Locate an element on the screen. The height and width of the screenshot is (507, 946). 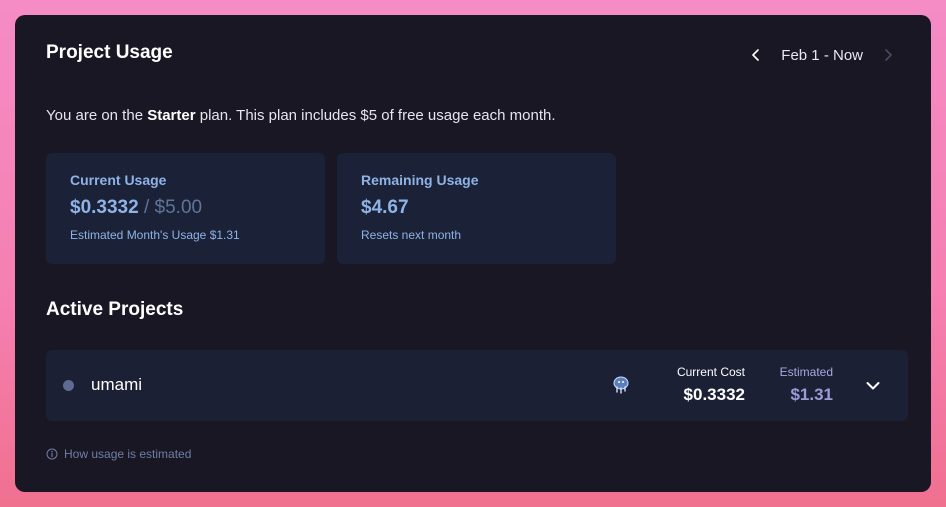
usage-limit: $5.00 is located at coordinates (178, 207).